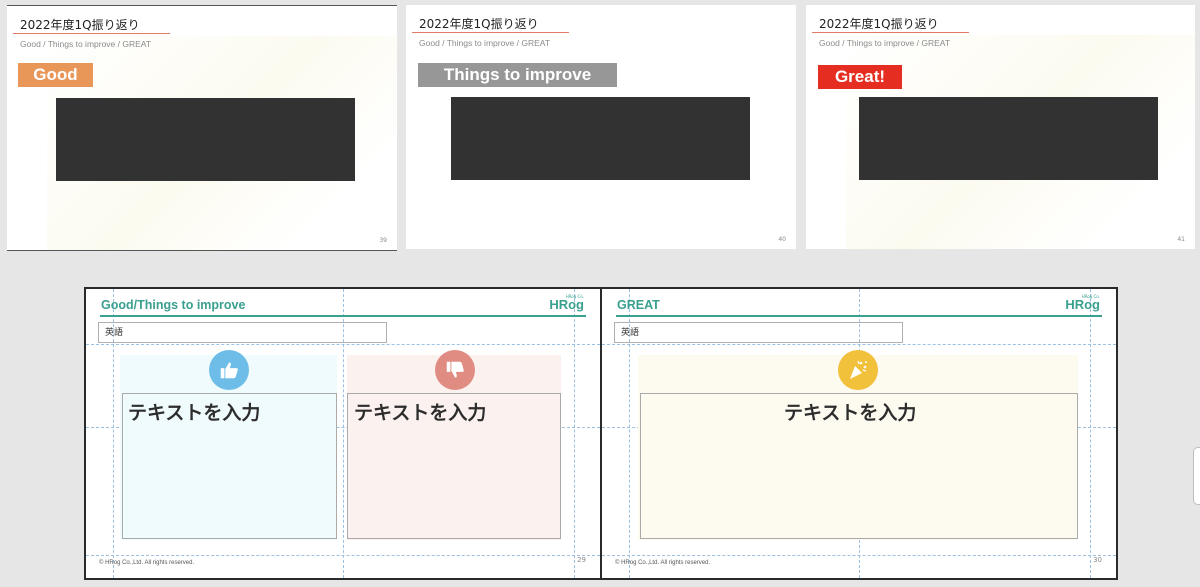 Image resolution: width=1200 pixels, height=587 pixels. Describe the element at coordinates (1097, 560) in the screenshot. I see `page-number: 30` at that location.